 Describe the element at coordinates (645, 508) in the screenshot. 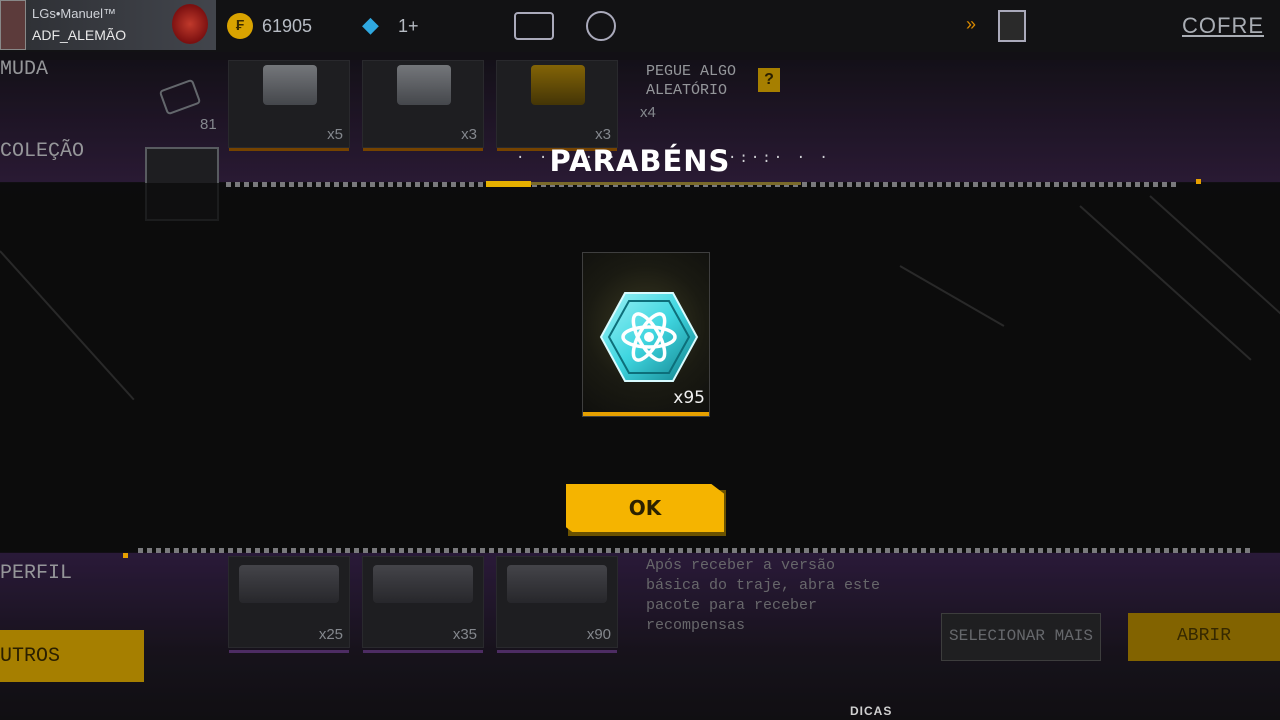

I see `ok-button-label: OK` at that location.